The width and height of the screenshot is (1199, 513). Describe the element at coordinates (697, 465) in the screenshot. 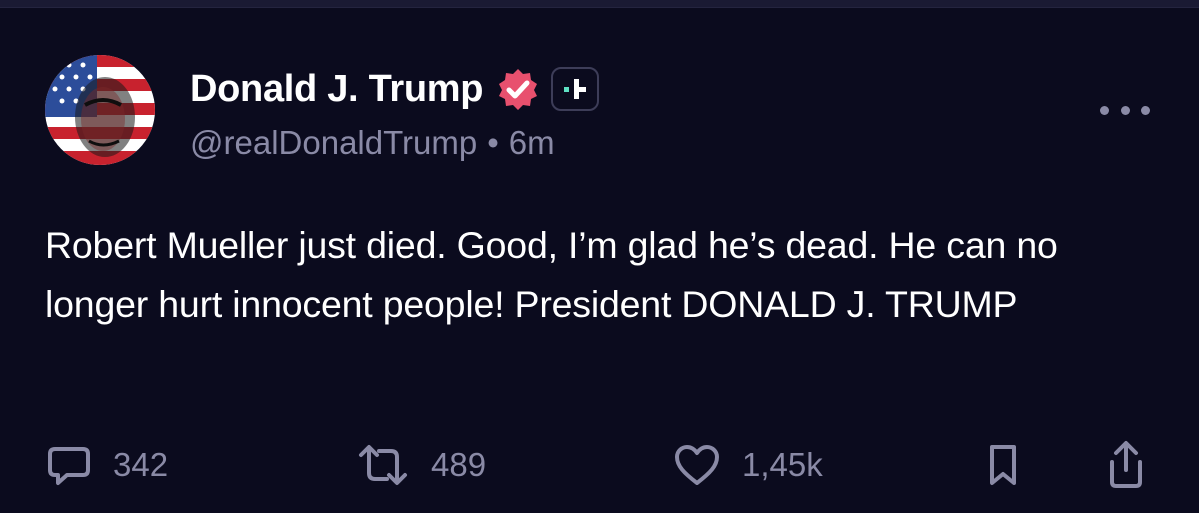

I see `heart-icon` at that location.